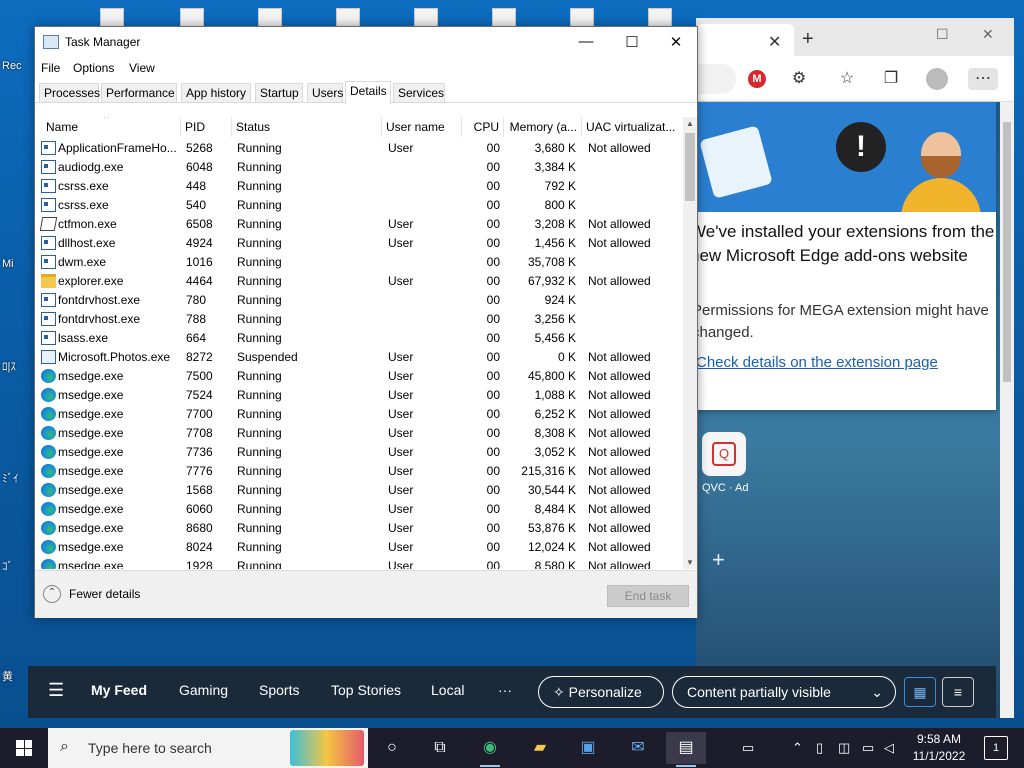 The image size is (1024, 768). What do you see at coordinates (119, 690) in the screenshot?
I see `feed-tab-my-feed: My Feed` at bounding box center [119, 690].